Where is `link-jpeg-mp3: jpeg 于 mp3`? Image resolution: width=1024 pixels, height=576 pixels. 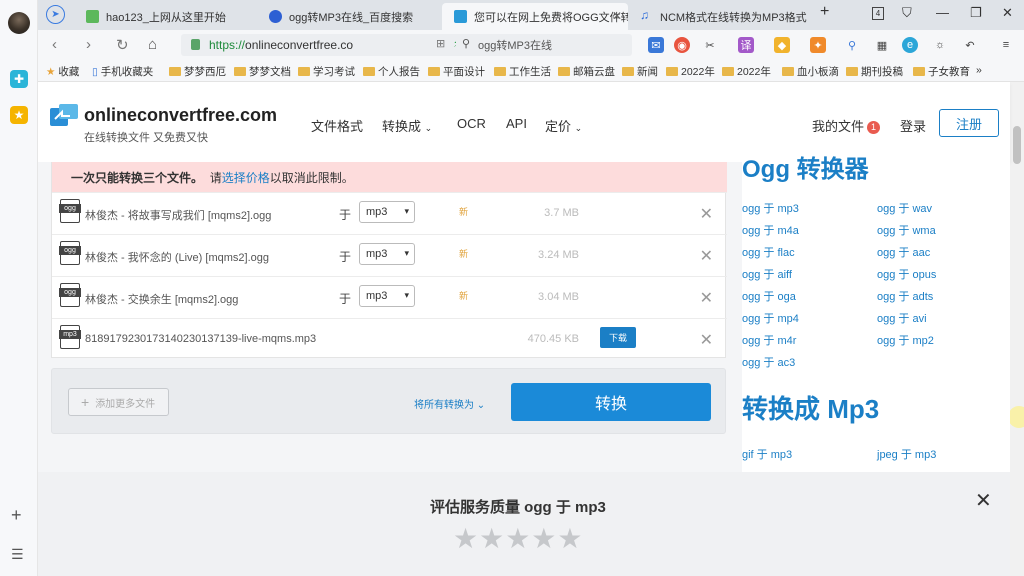
link-jpeg-mp3: jpeg 于 mp3 is located at coordinates (906, 454).